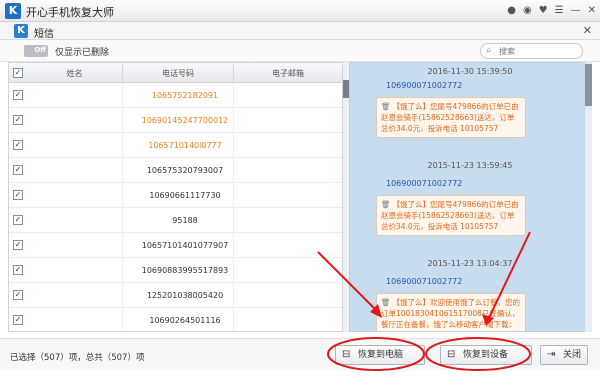  I want to click on minimize-icon: —, so click(576, 11).